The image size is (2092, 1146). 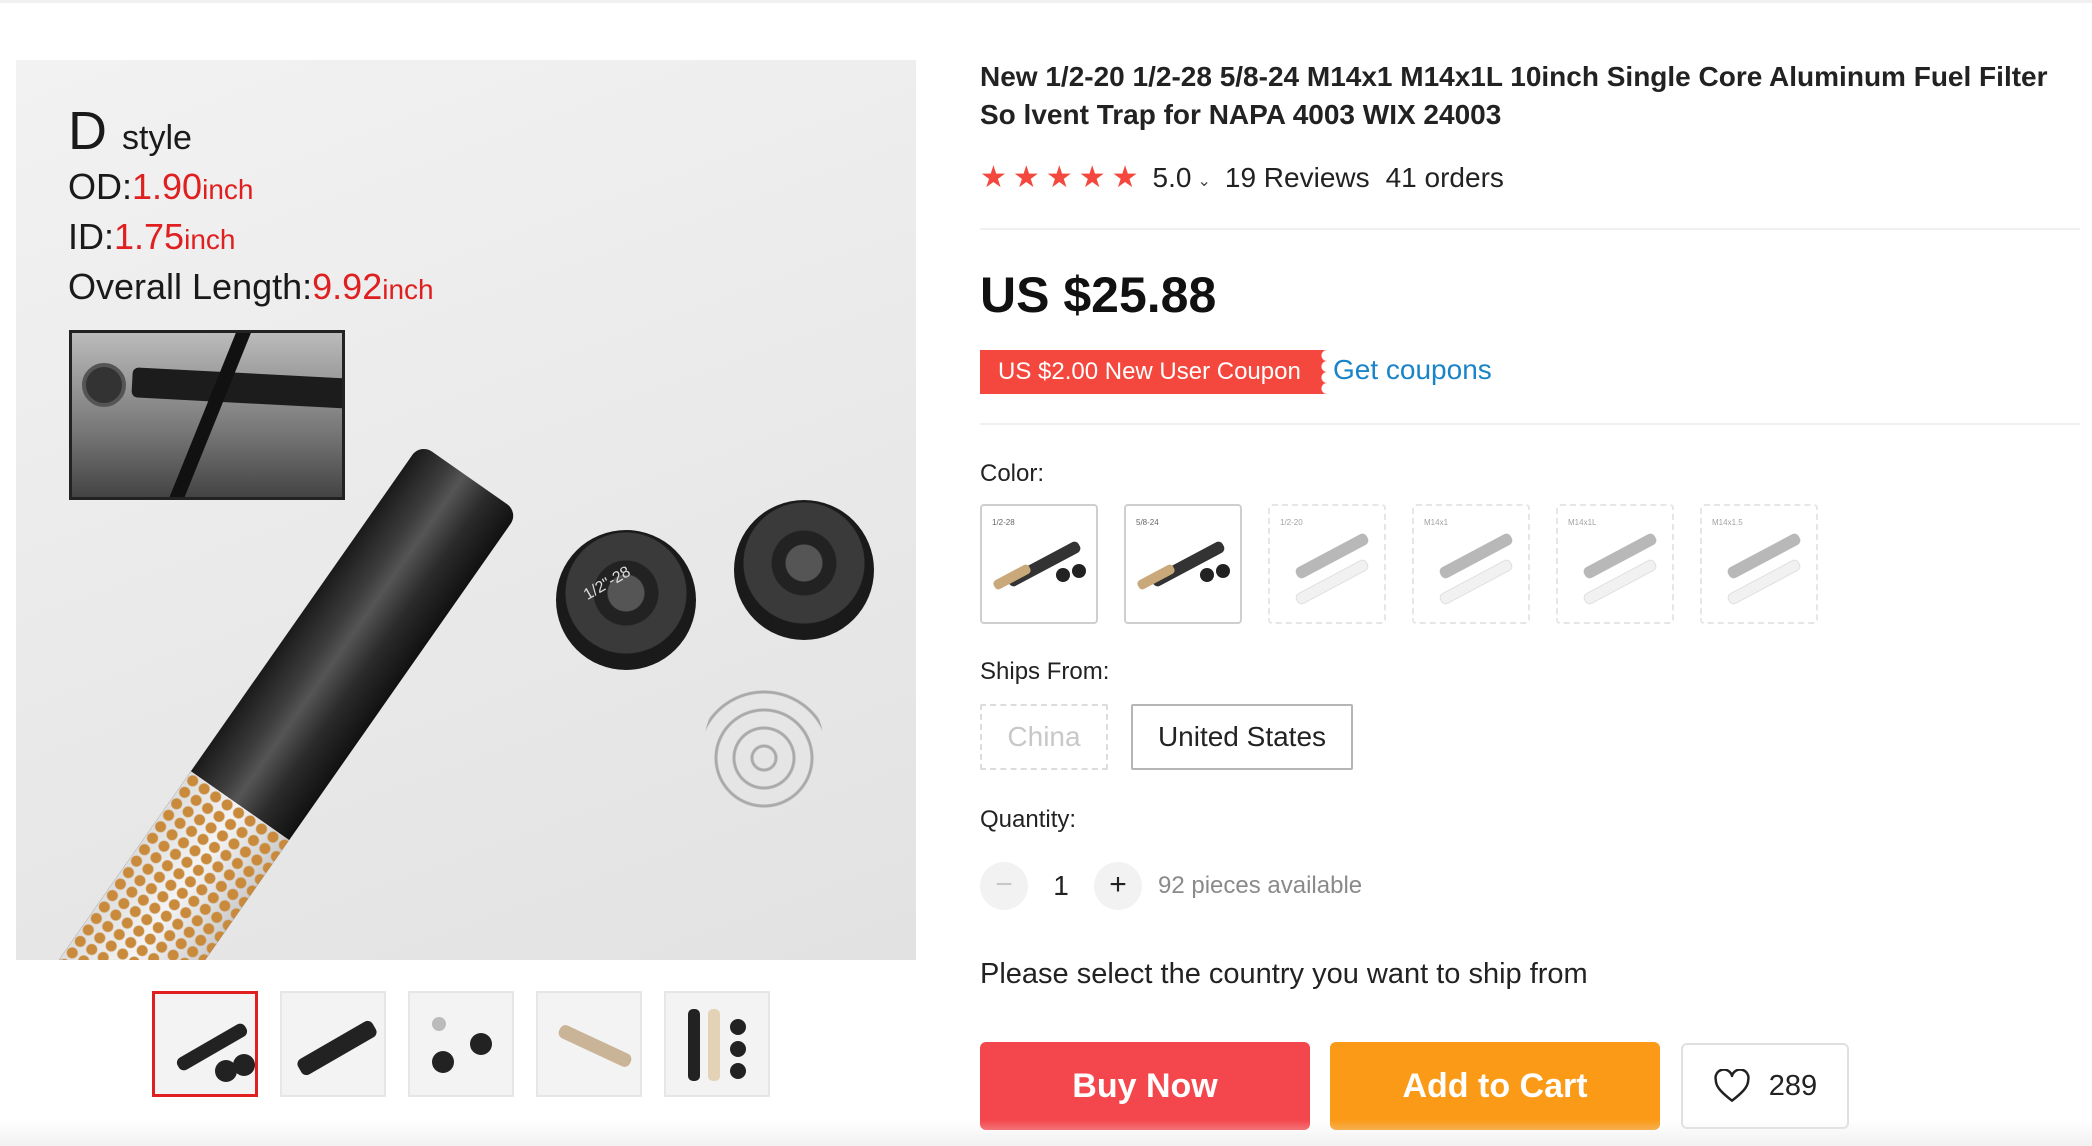 What do you see at coordinates (804, 570) in the screenshot?
I see `end-cap-right` at bounding box center [804, 570].